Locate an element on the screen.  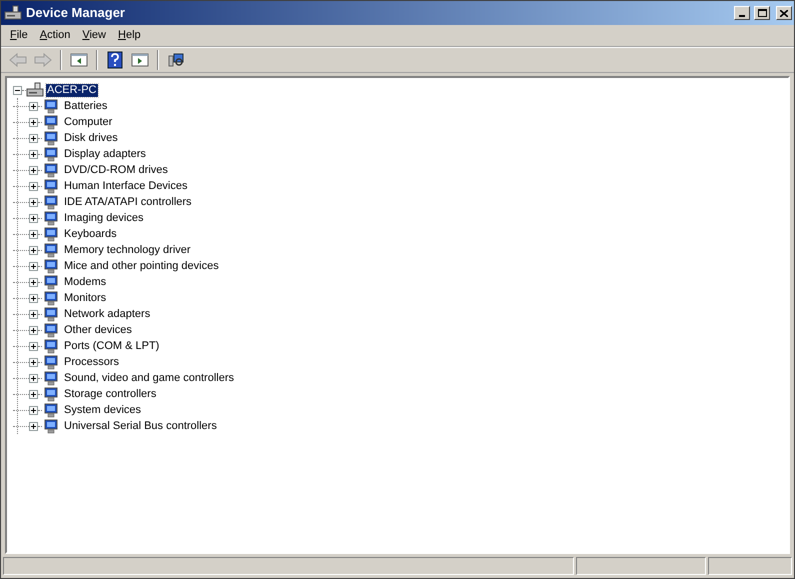
tree-item: Storage controllers is located at coordinates (110, 394).